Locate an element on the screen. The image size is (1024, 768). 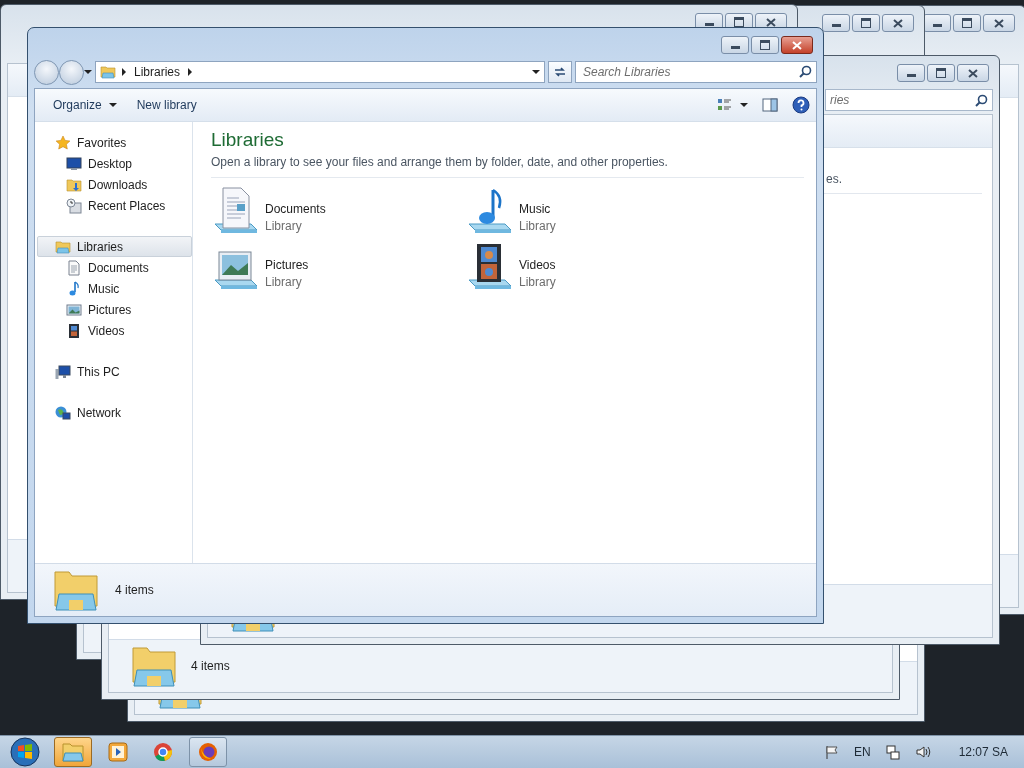
view-icon is located at coordinates (725, 105).